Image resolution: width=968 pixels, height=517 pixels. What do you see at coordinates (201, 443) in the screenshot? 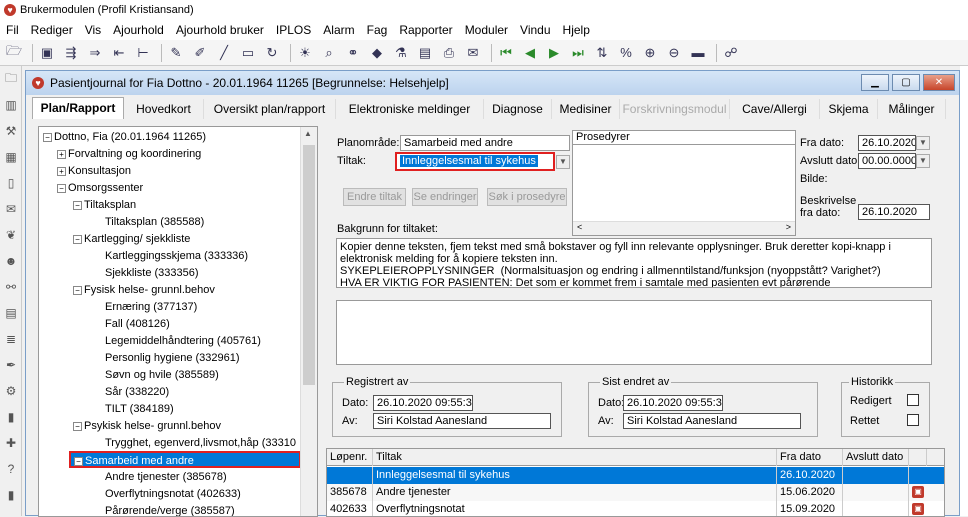
I see `tree-leaf: Trygghet, egenverd,livsmot,håp (33310` at bounding box center [201, 443].